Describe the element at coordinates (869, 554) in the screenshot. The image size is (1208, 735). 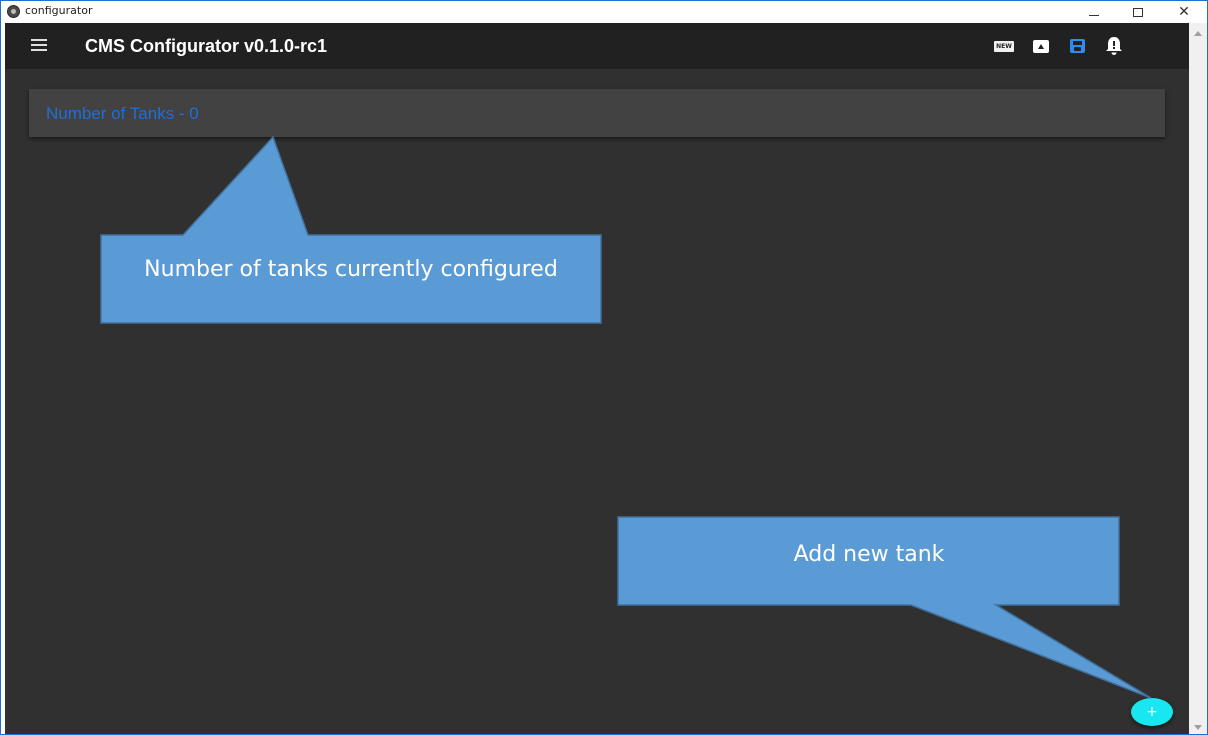
I see `add-tank-callout-text: Add new tank` at that location.